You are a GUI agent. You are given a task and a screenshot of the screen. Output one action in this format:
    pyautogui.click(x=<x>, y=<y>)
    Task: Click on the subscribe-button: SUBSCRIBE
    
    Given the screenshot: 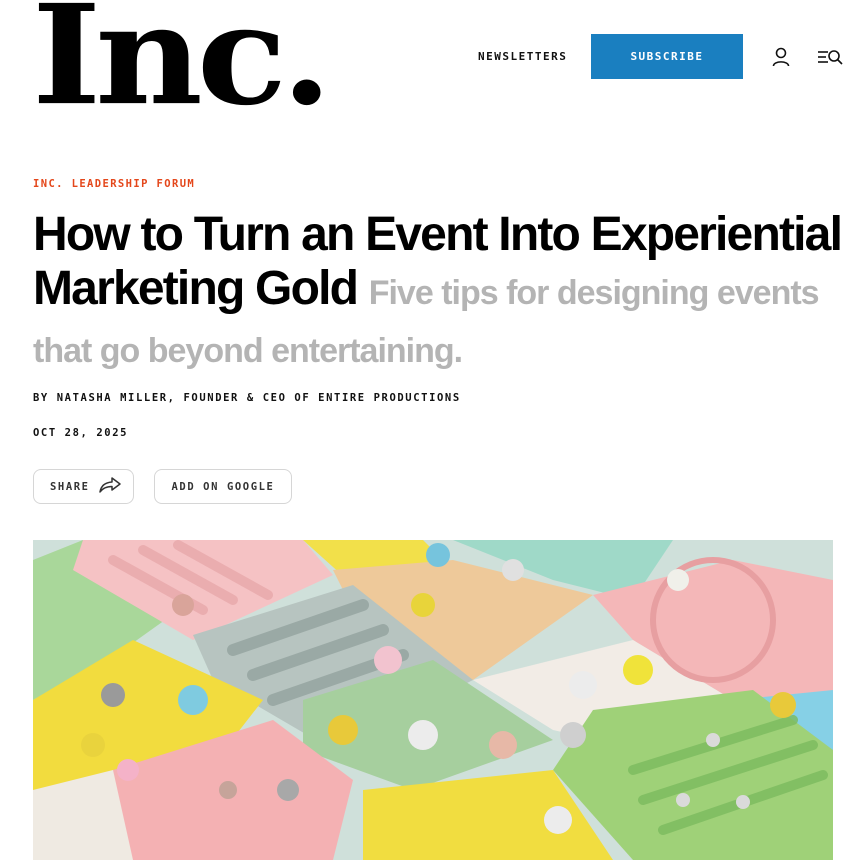 What is the action you would take?
    pyautogui.click(x=667, y=56)
    